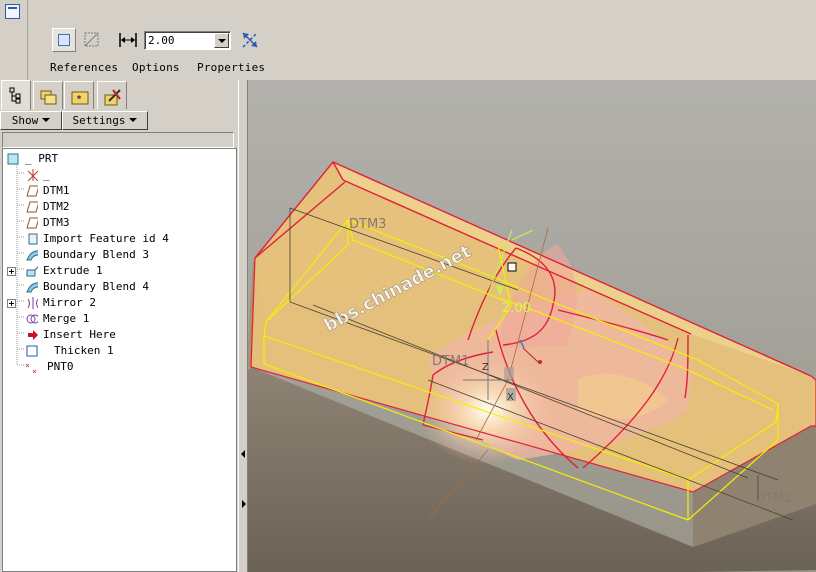 The width and height of the screenshot is (816, 572). What do you see at coordinates (408, 40) in the screenshot?
I see `feature-dashboard: 2.00 References Options Properties` at bounding box center [408, 40].